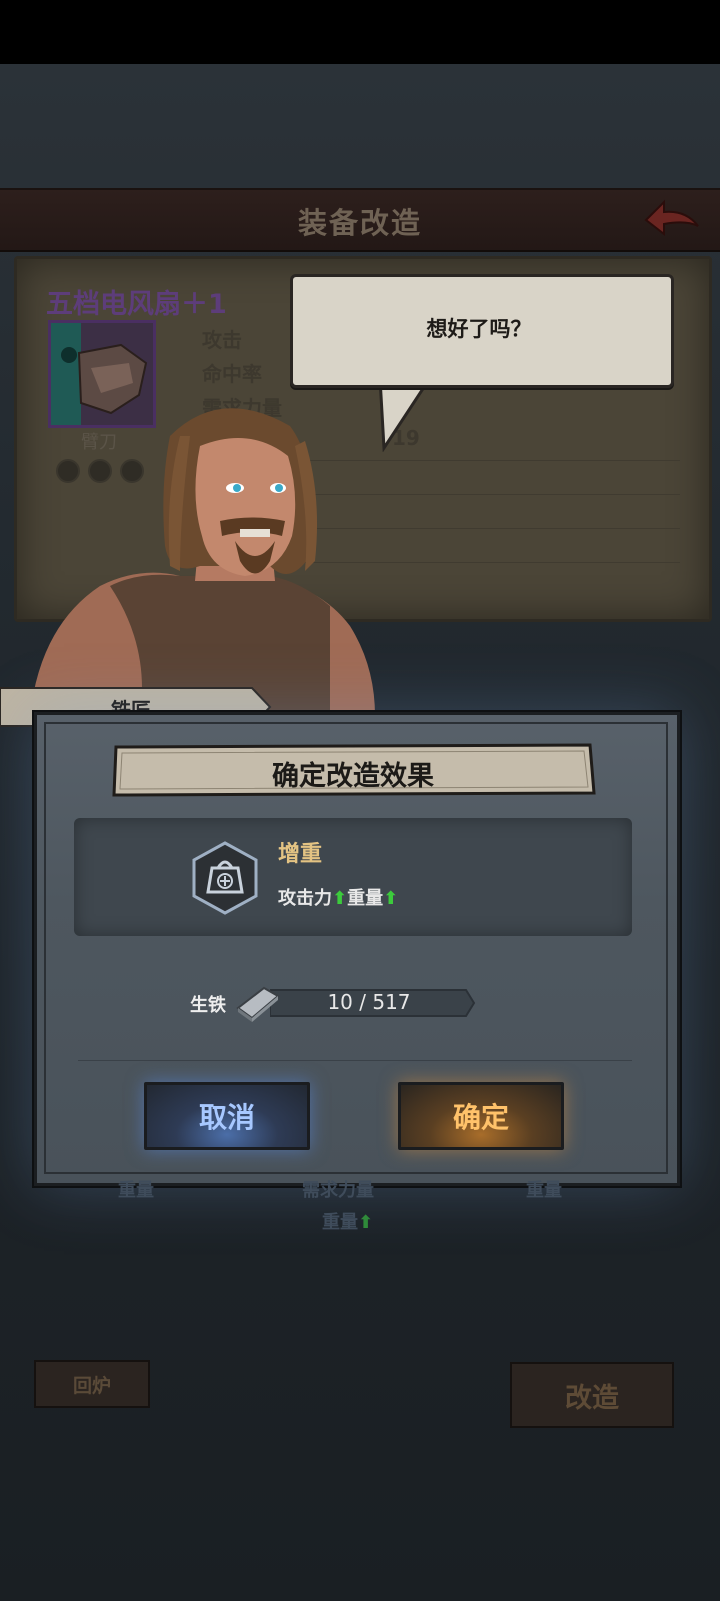 The width and height of the screenshot is (720, 1601). Describe the element at coordinates (359, 223) in the screenshot. I see `page-title: 装备改造` at that location.